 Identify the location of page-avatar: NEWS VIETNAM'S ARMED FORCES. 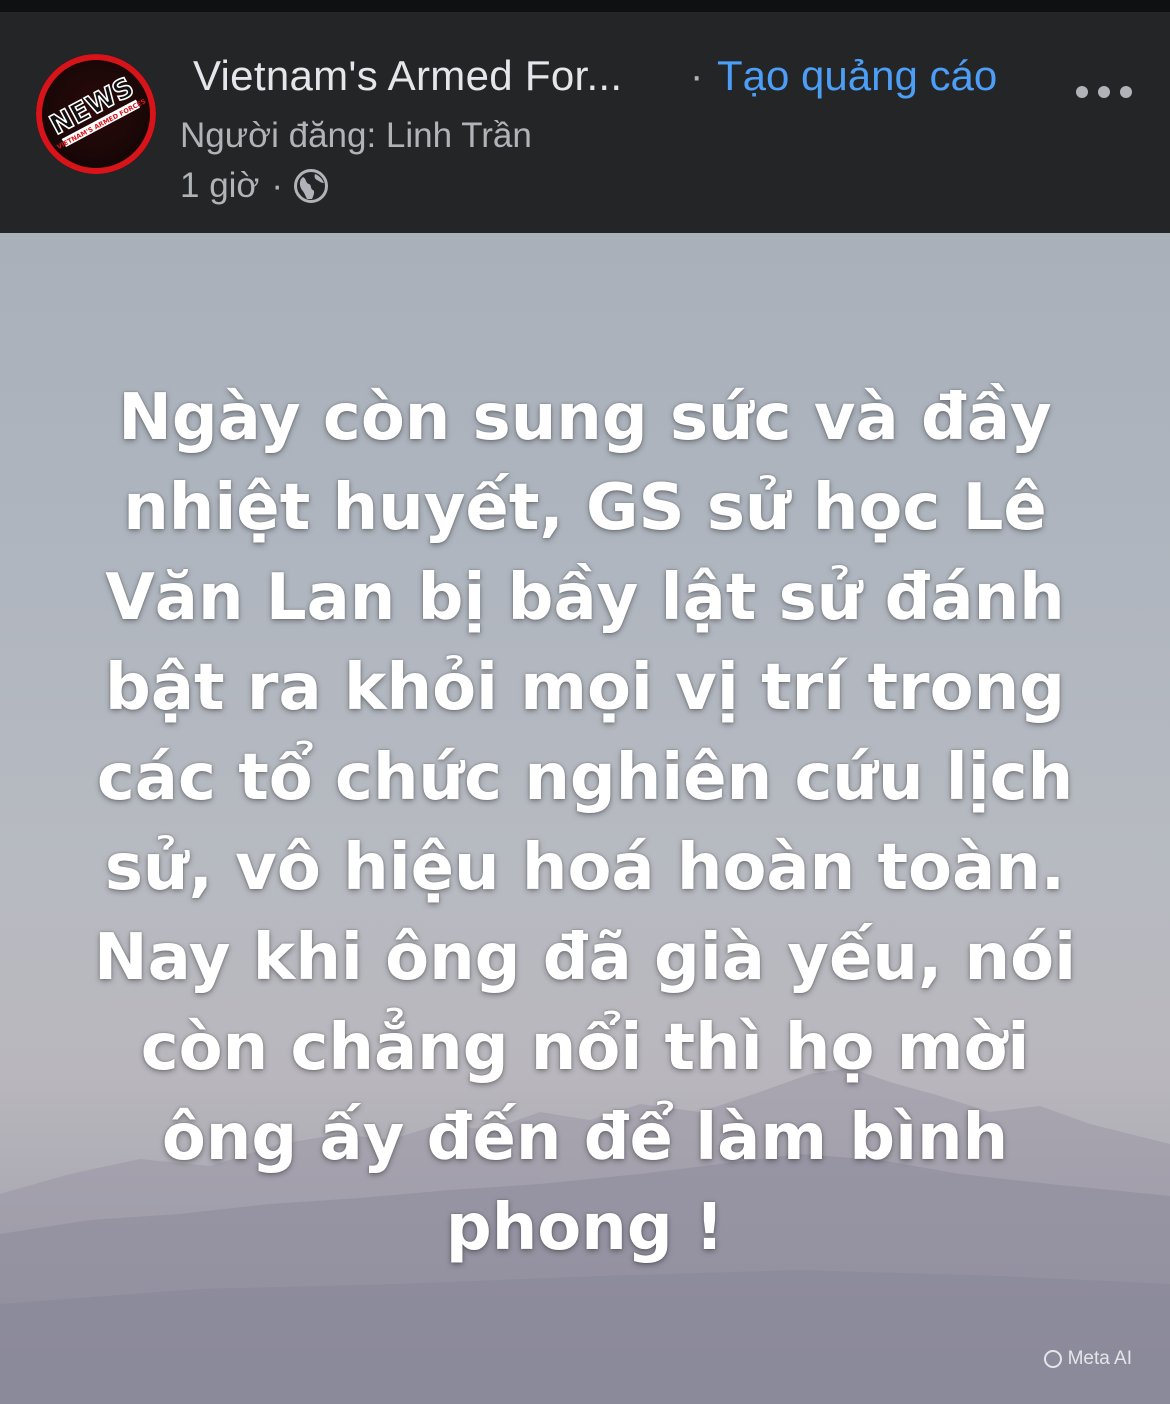
(96, 114).